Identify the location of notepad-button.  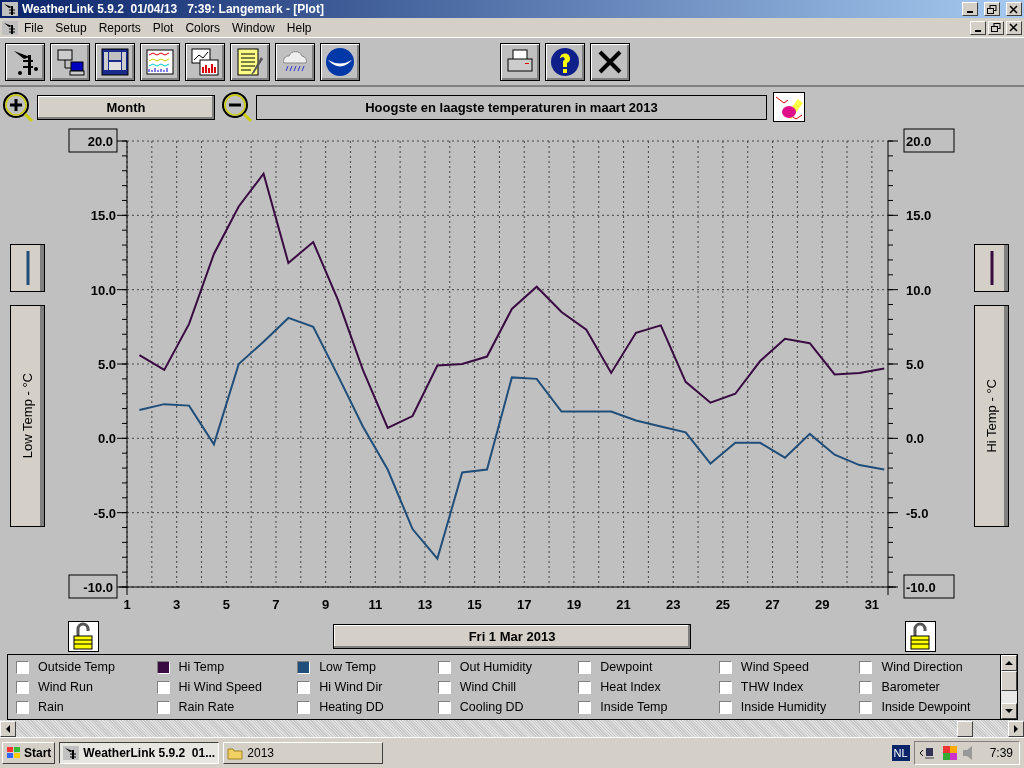
(250, 61).